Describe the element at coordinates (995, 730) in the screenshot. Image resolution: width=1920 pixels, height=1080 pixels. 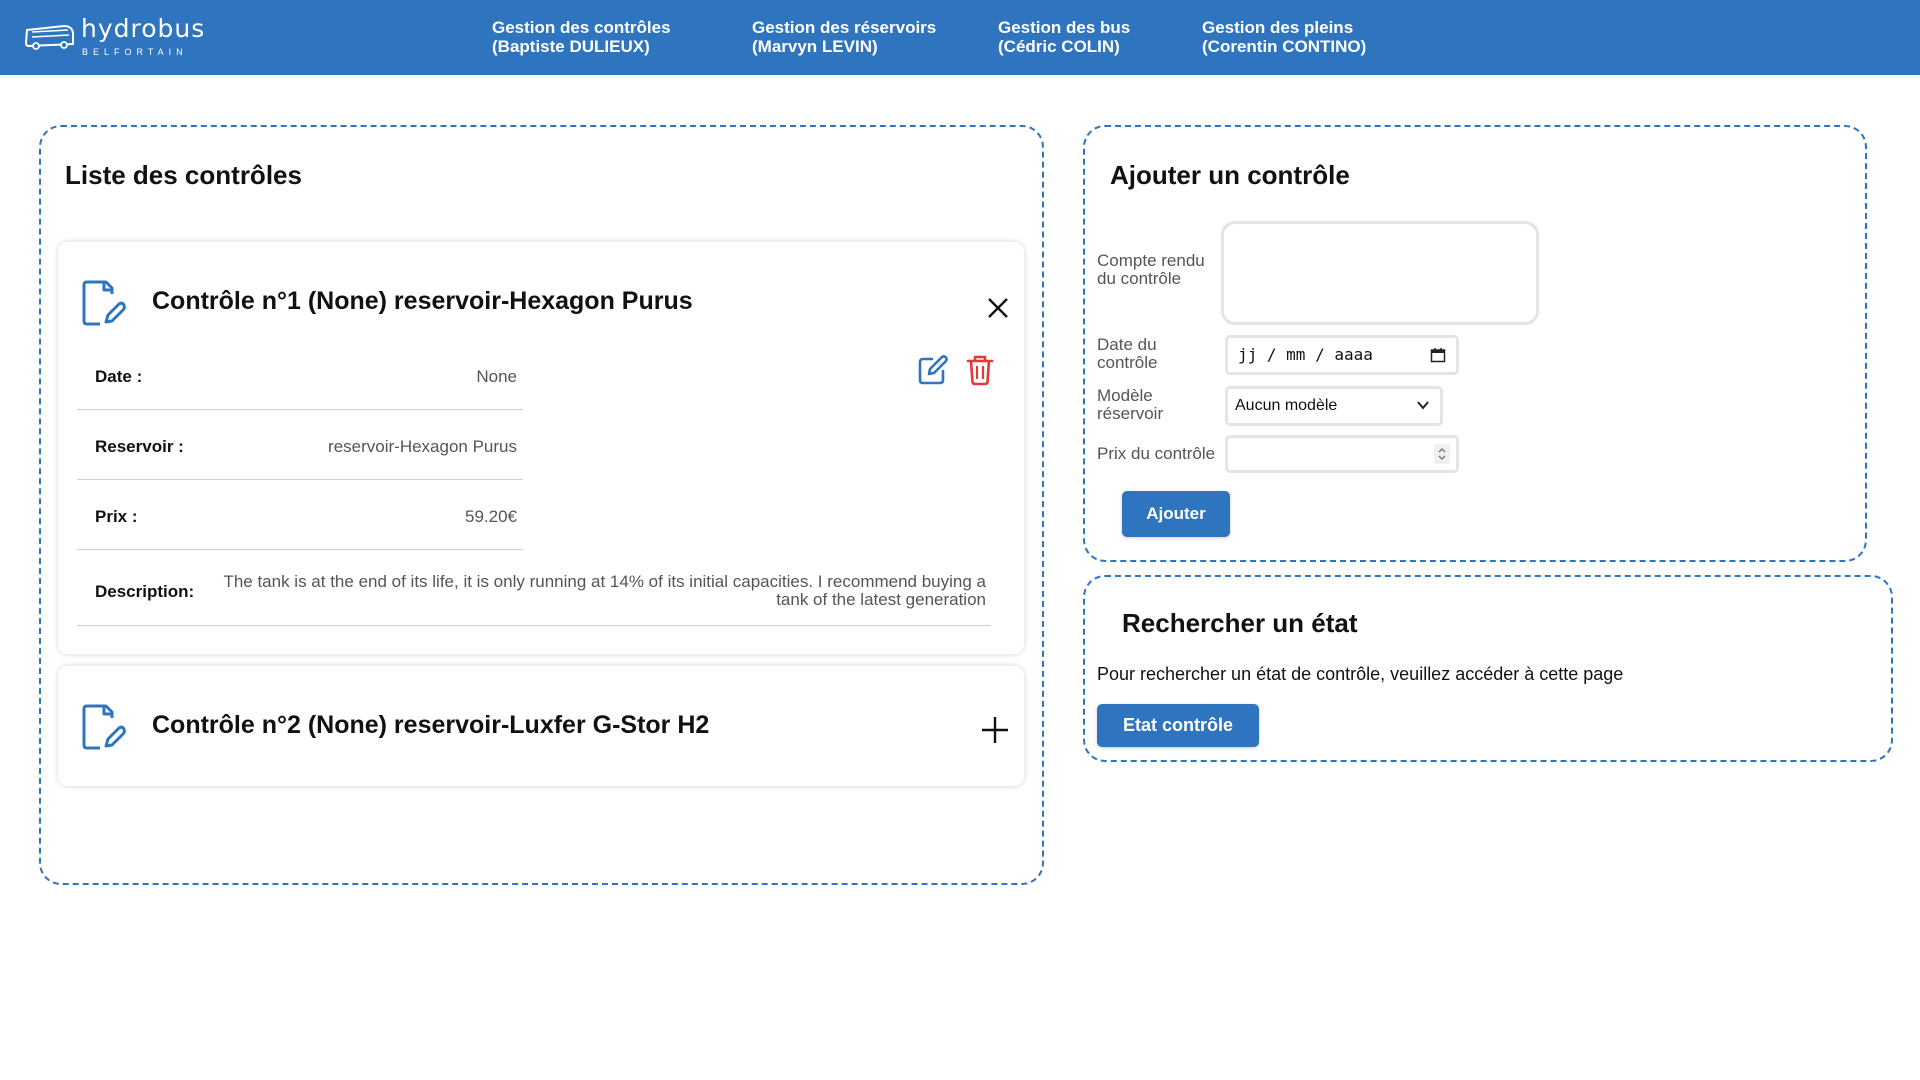
I see `plus-icon` at that location.